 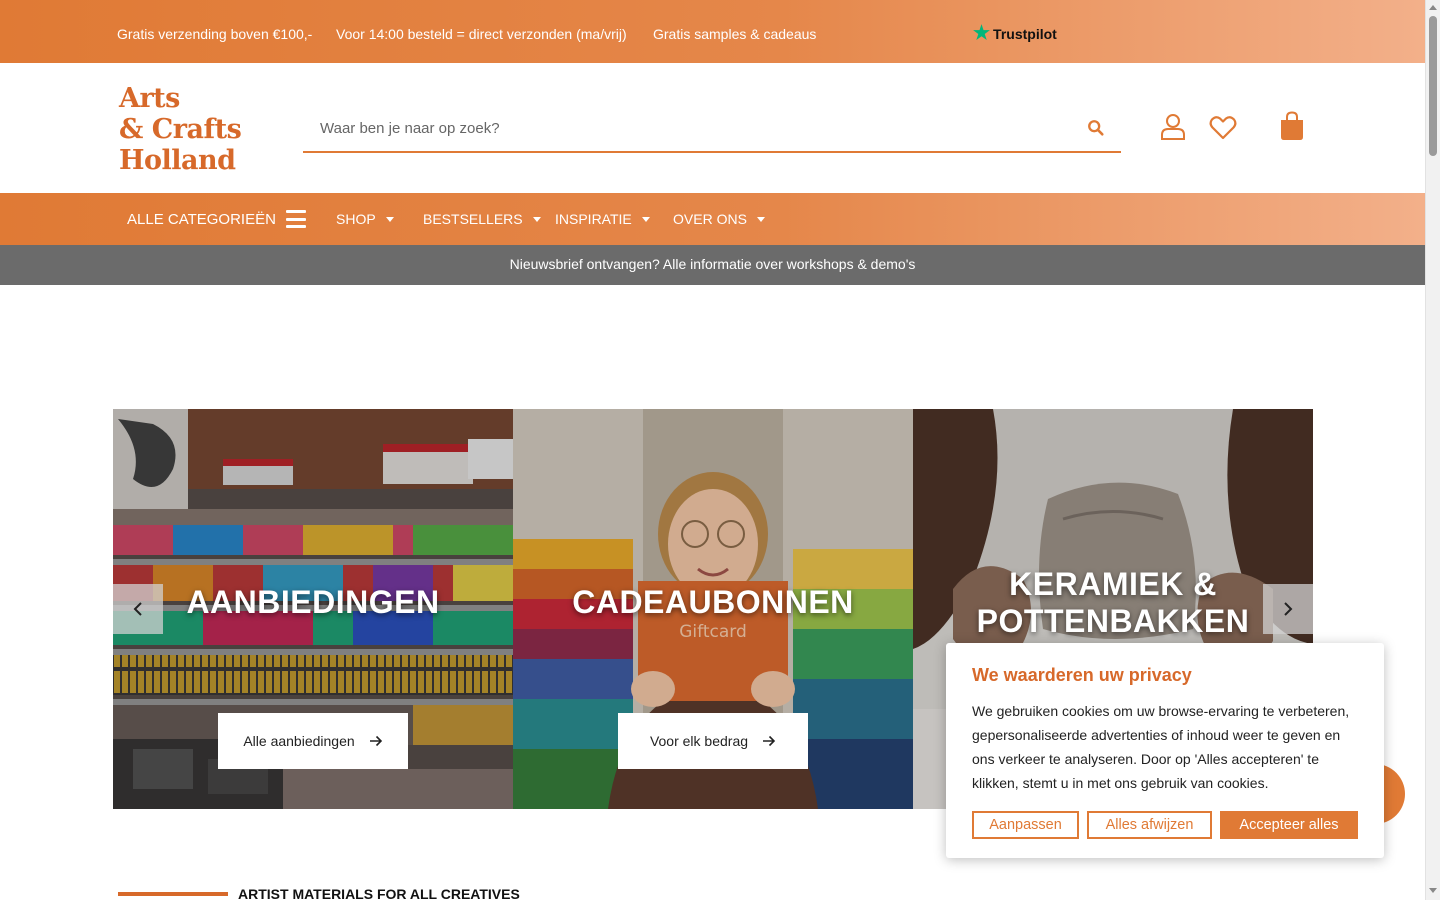 I want to click on search-bar, so click(x=712, y=129).